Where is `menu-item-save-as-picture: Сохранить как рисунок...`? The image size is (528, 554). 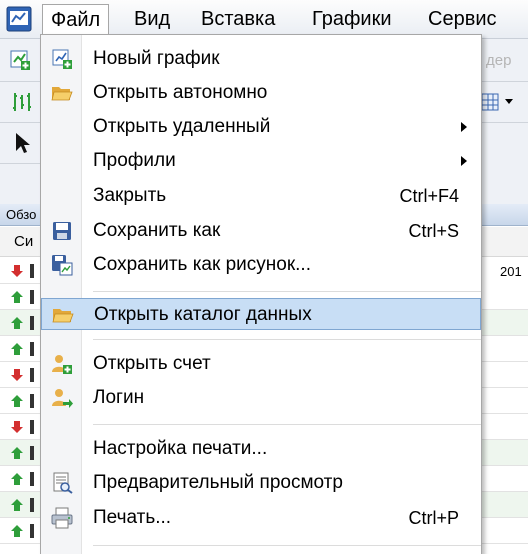
menu-item-save-as-picture: Сохранить как рисунок... is located at coordinates (261, 265).